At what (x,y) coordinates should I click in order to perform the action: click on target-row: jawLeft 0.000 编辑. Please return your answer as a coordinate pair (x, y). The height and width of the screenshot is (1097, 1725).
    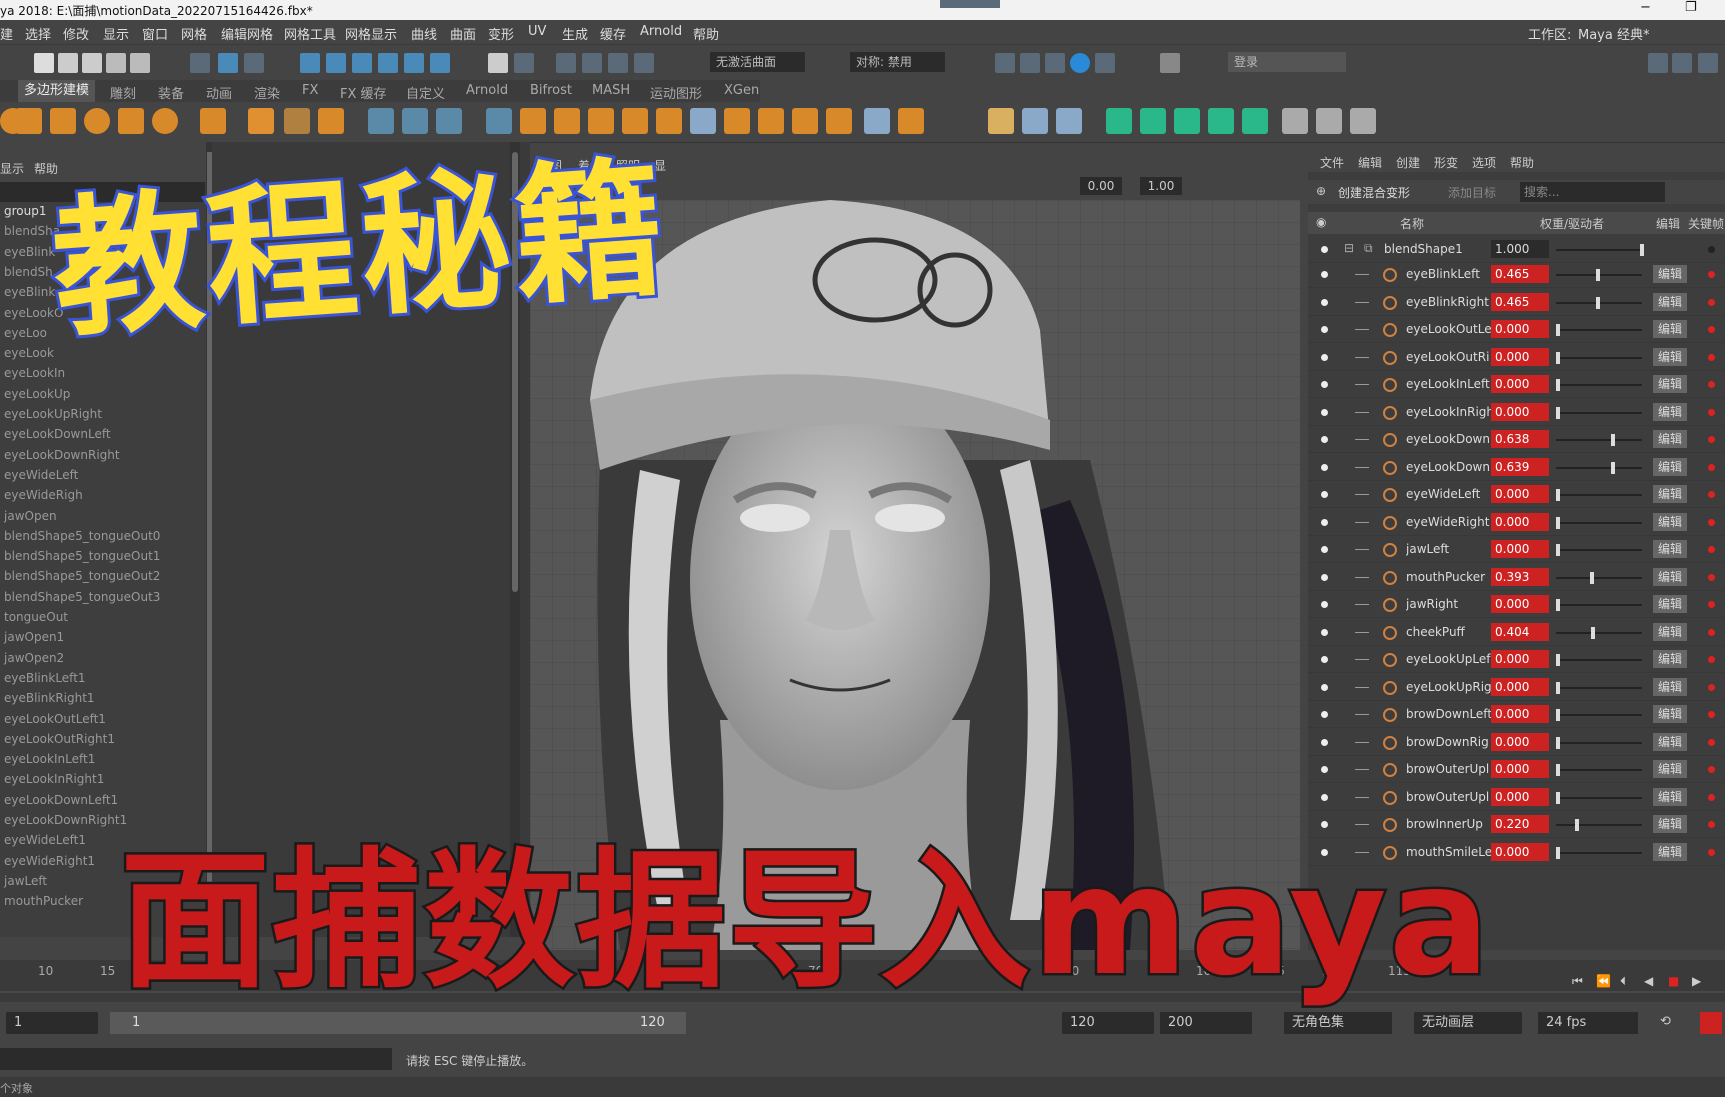
    Looking at the image, I should click on (1516, 550).